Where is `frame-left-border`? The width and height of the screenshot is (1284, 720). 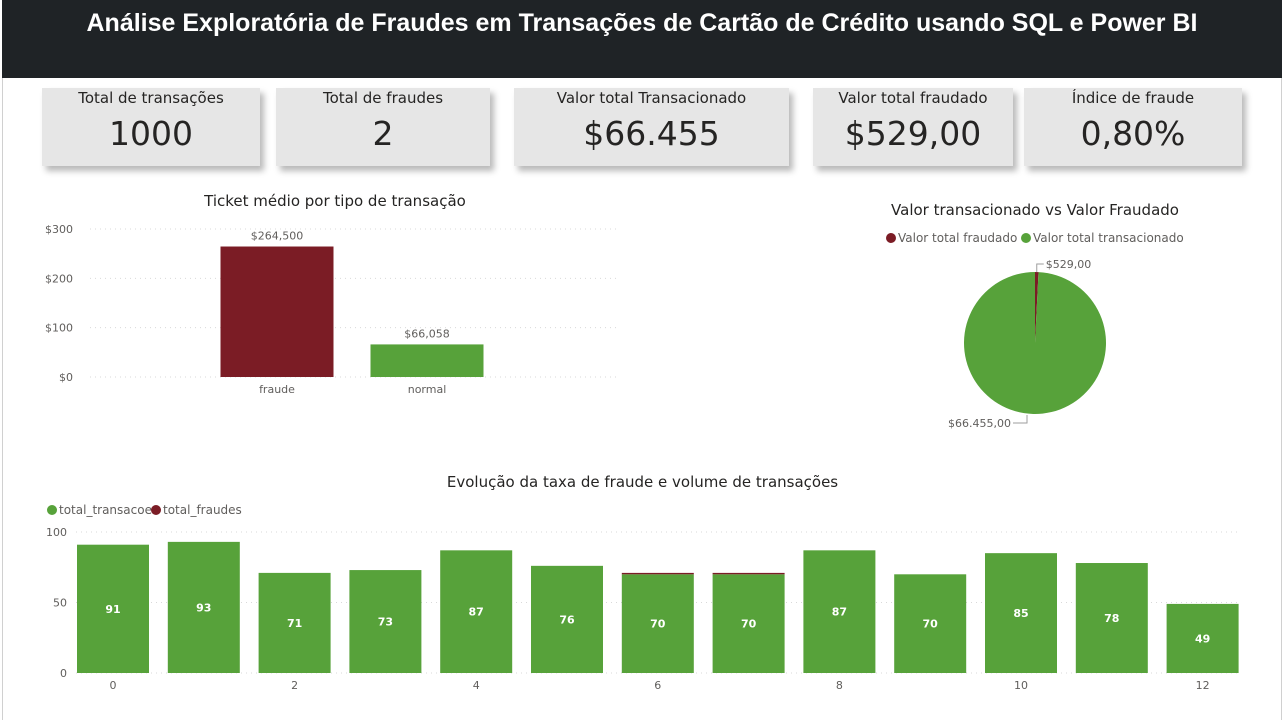
frame-left-border is located at coordinates (2, 399).